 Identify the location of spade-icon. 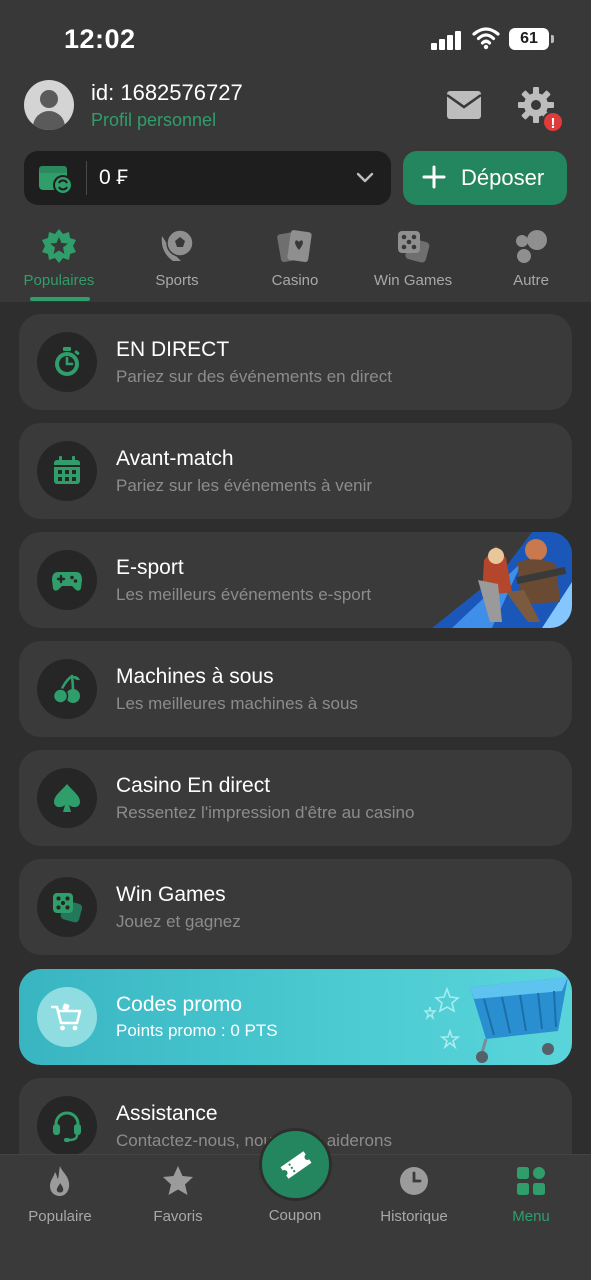
(67, 798).